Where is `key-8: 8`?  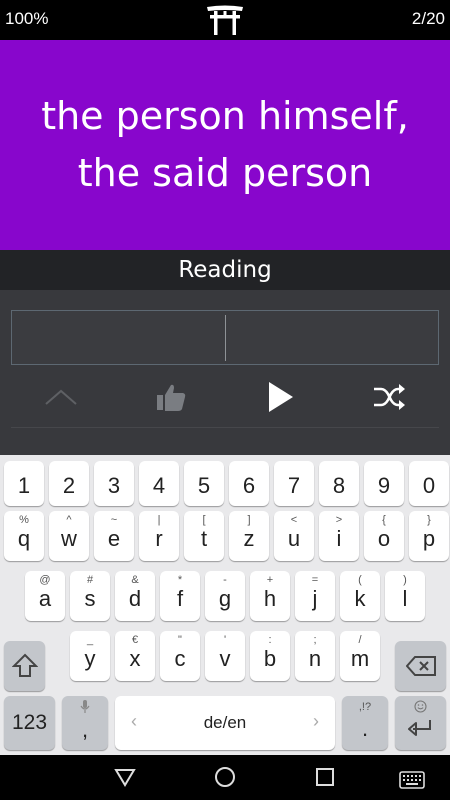 key-8: 8 is located at coordinates (339, 483).